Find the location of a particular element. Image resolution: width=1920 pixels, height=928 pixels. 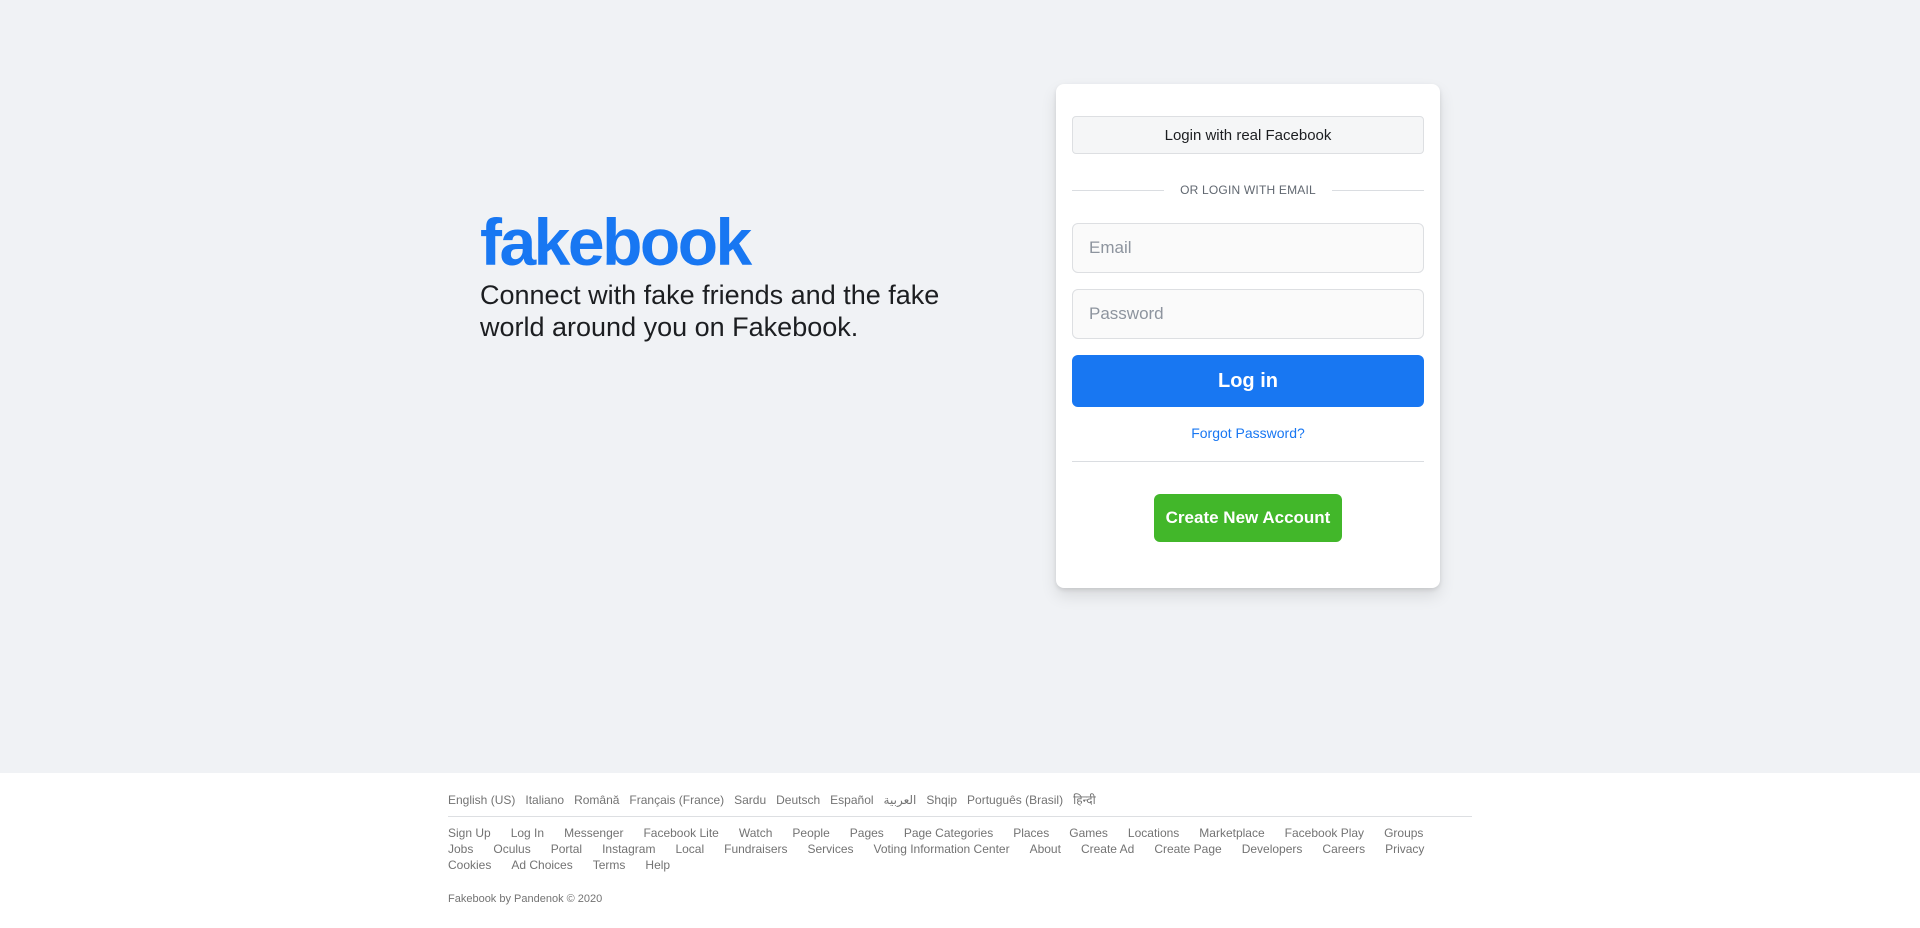

language-link: العربية is located at coordinates (900, 800).